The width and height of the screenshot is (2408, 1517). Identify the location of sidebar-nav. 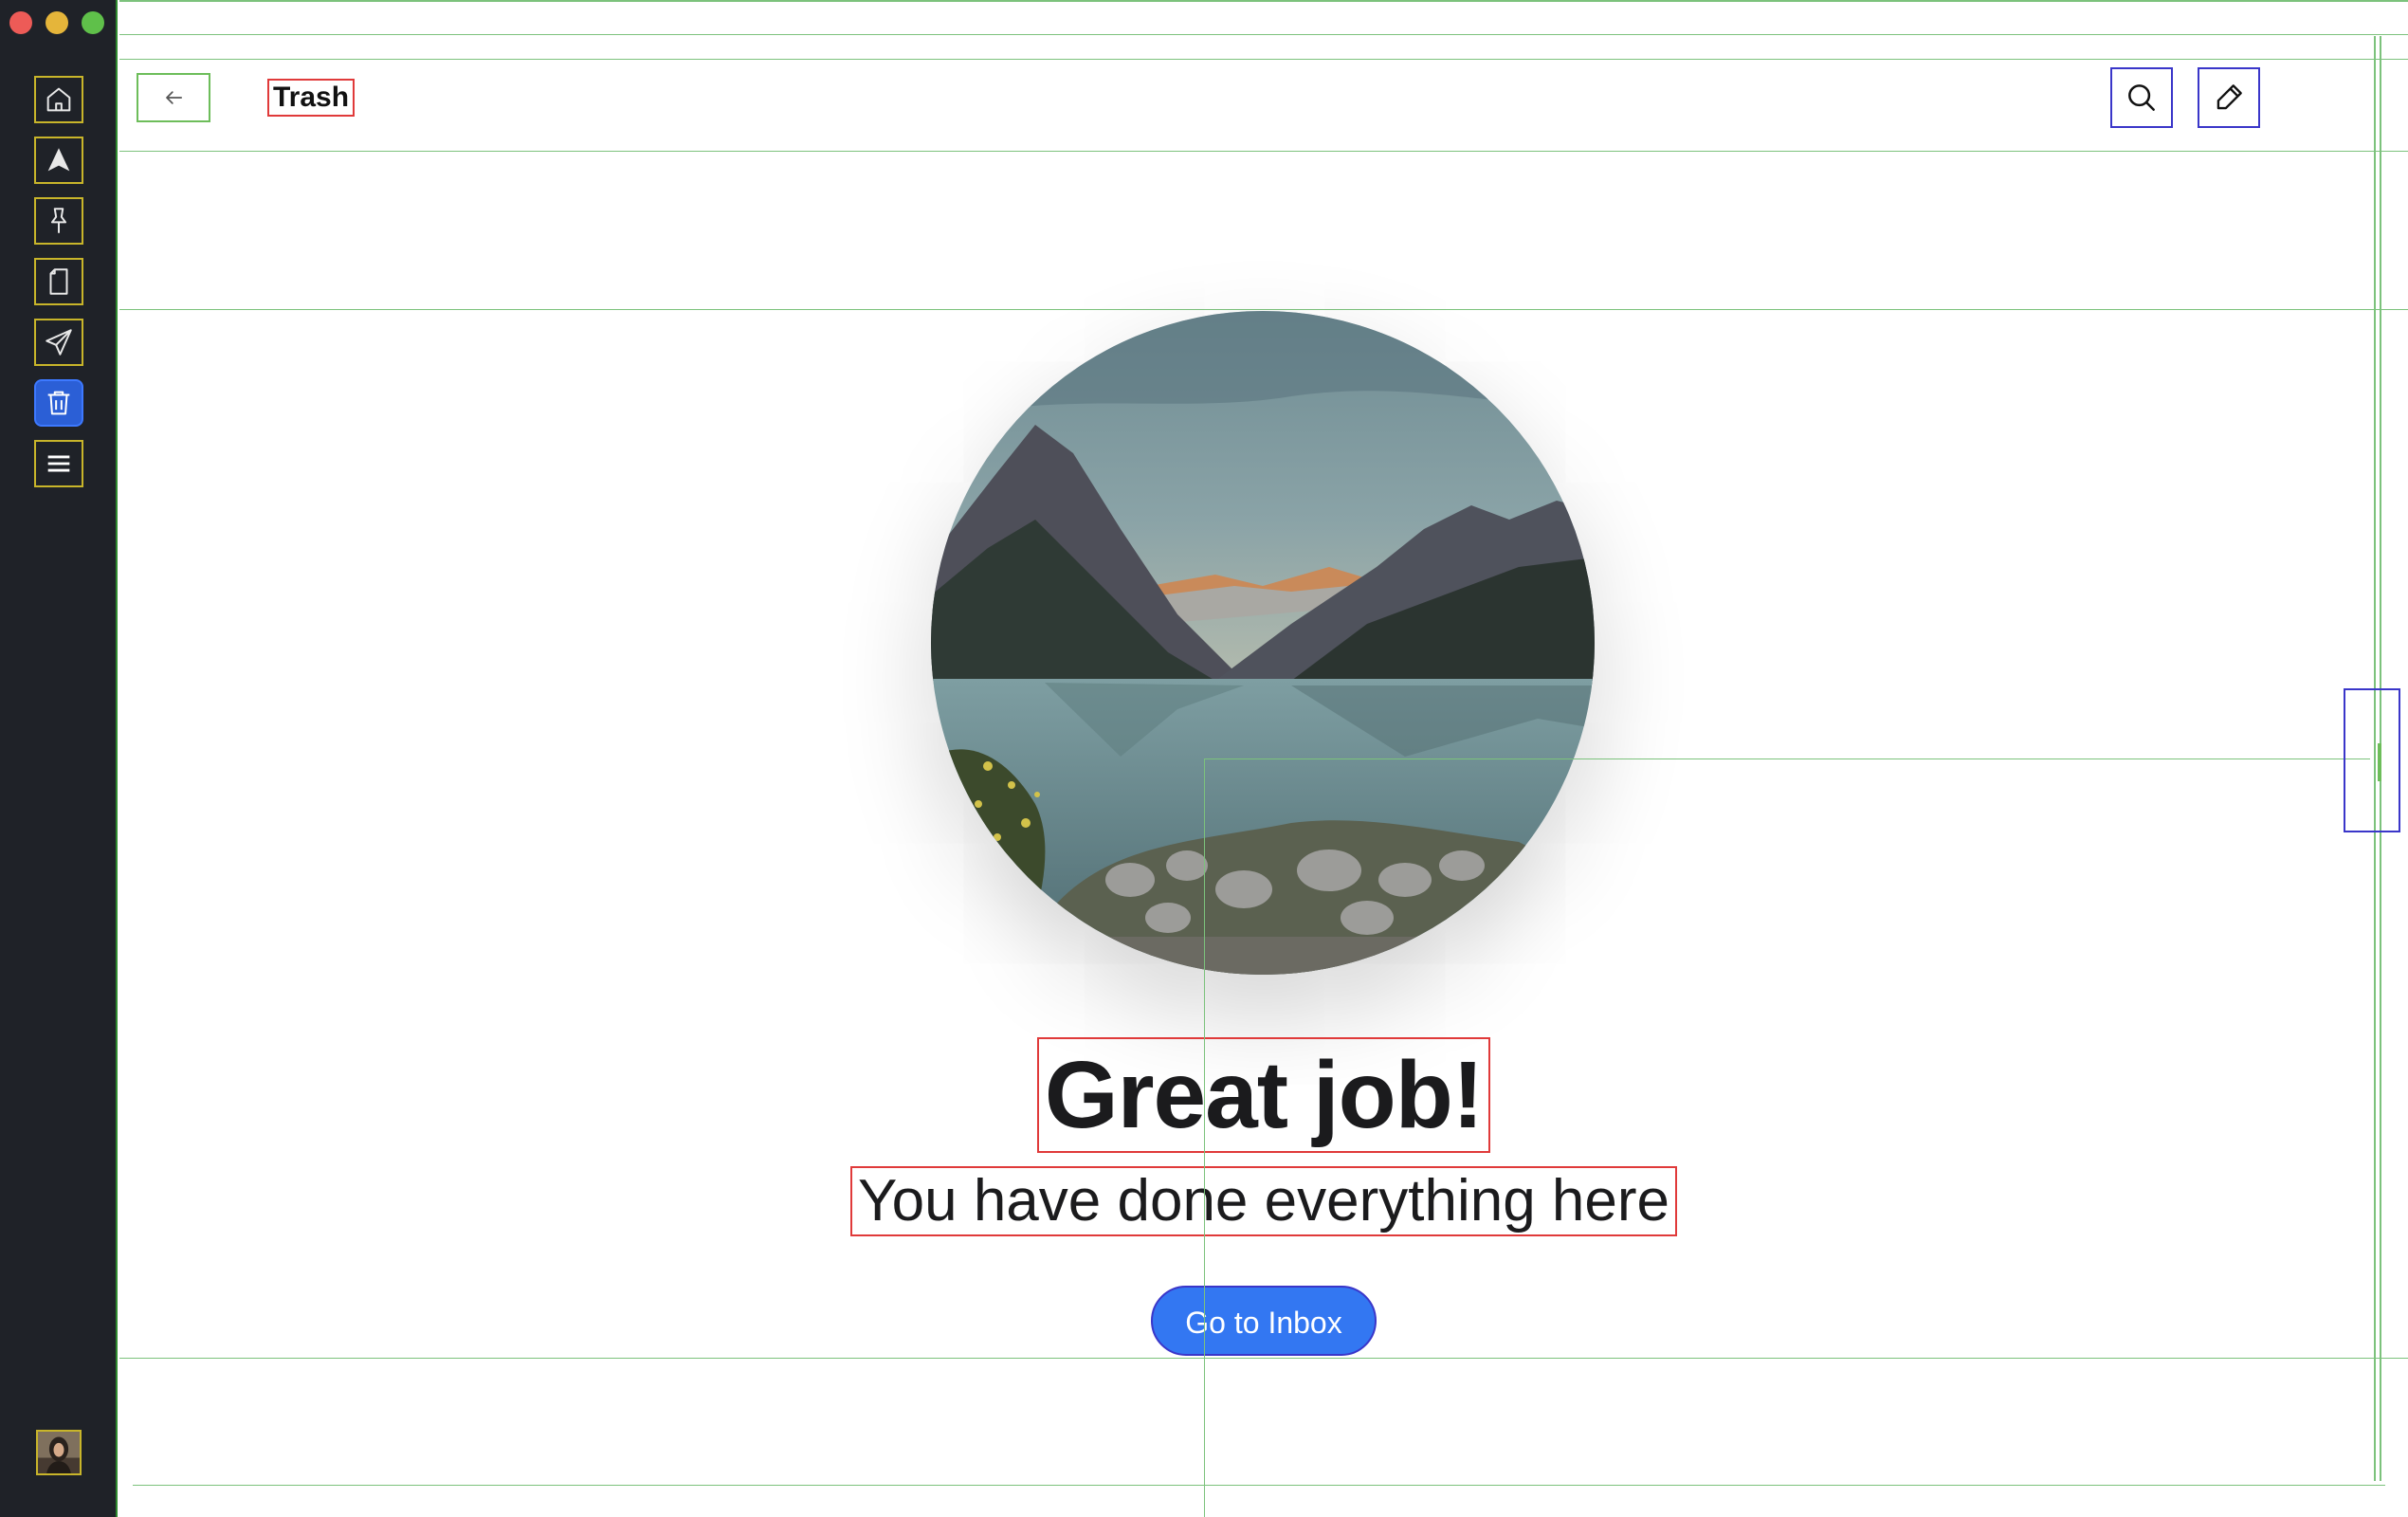
(58, 281).